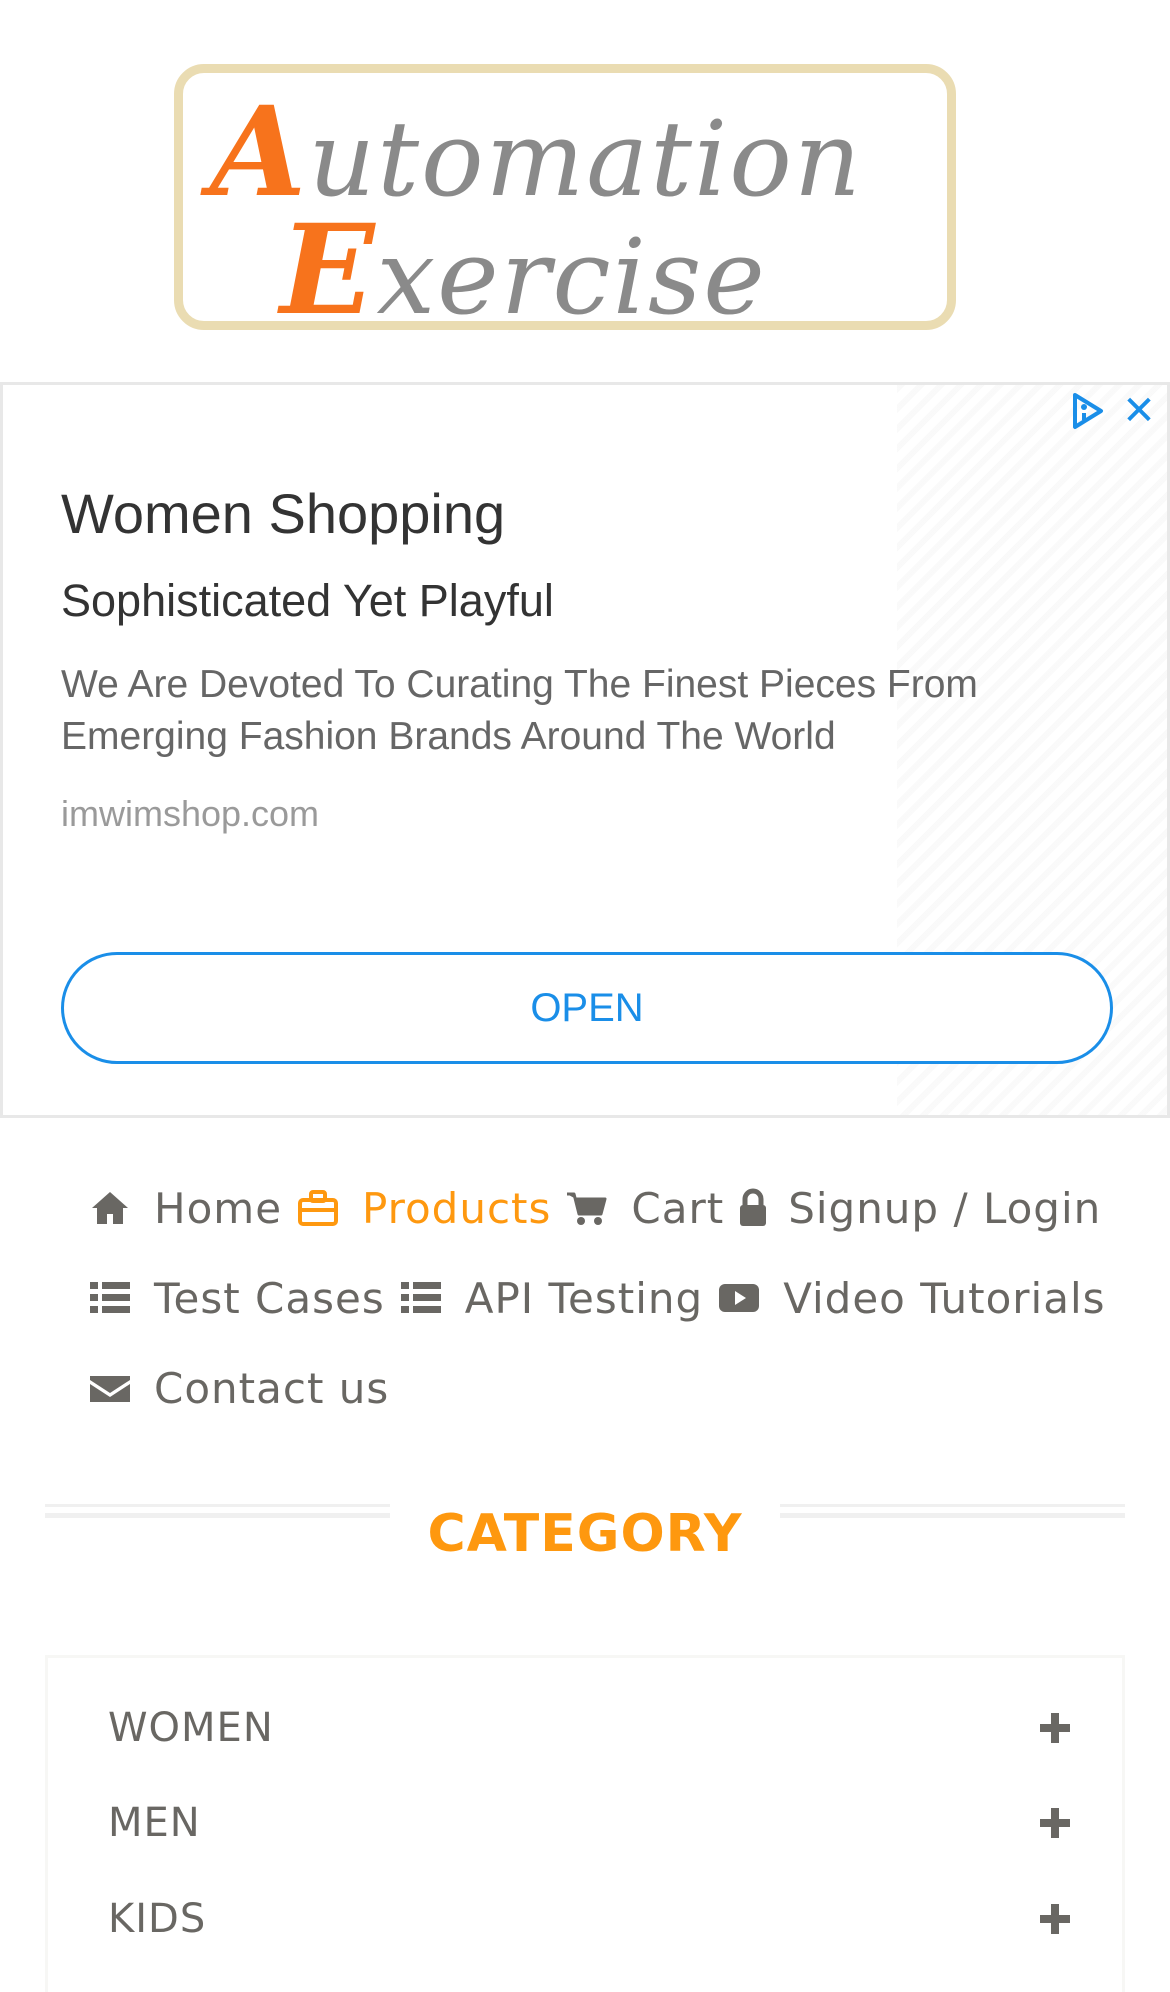  What do you see at coordinates (587, 1208) in the screenshot?
I see `cart-icon` at bounding box center [587, 1208].